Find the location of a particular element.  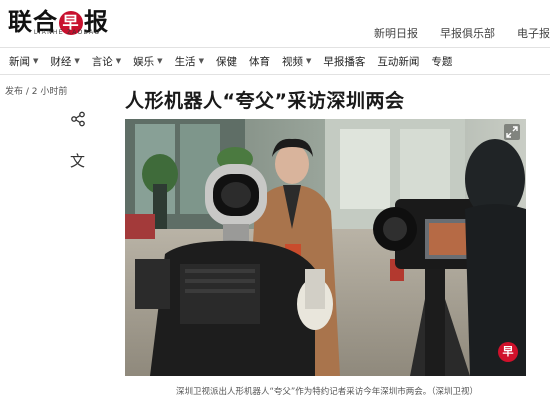

nav-item-1: 财经 ▼ is located at coordinates (64, 61).